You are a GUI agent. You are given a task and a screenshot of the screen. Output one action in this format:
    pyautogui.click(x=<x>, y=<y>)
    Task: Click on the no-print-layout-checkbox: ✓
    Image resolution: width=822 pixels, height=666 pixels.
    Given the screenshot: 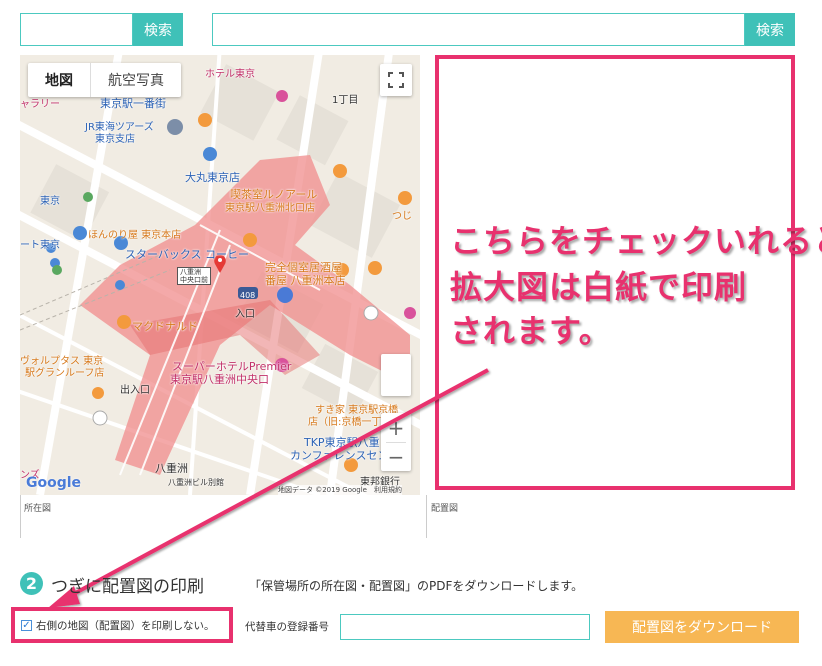 What is the action you would take?
    pyautogui.click(x=26, y=625)
    